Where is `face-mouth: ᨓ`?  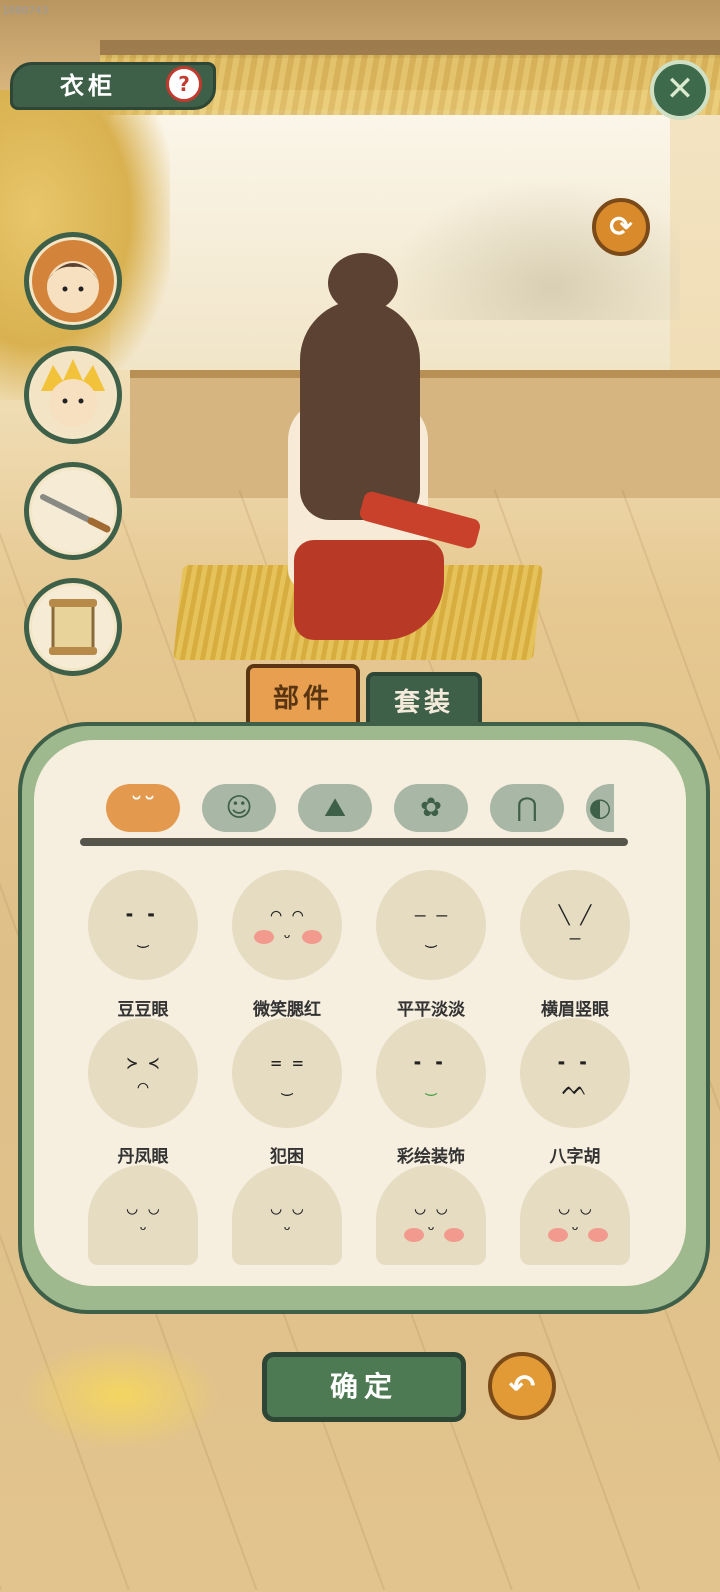 face-mouth: ᨓ is located at coordinates (575, 1088).